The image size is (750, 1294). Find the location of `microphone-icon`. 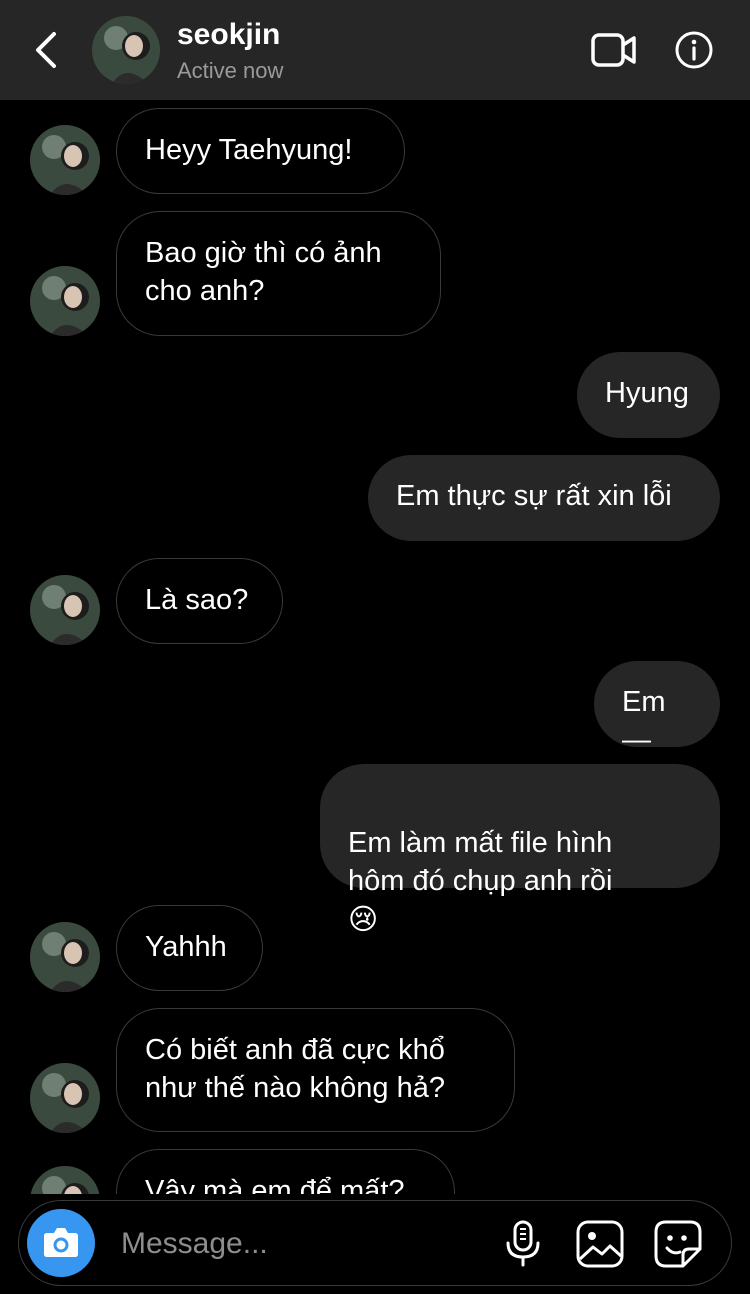

microphone-icon is located at coordinates (523, 1243).